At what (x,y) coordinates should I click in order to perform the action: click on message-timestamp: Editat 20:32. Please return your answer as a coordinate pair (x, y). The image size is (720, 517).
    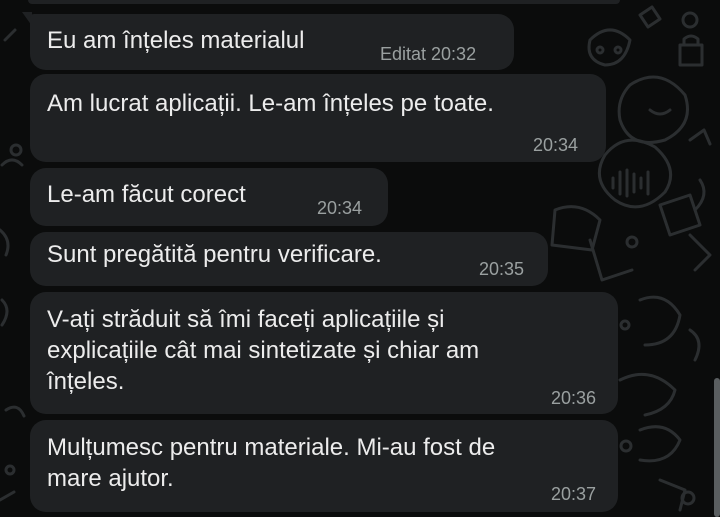
    Looking at the image, I should click on (428, 54).